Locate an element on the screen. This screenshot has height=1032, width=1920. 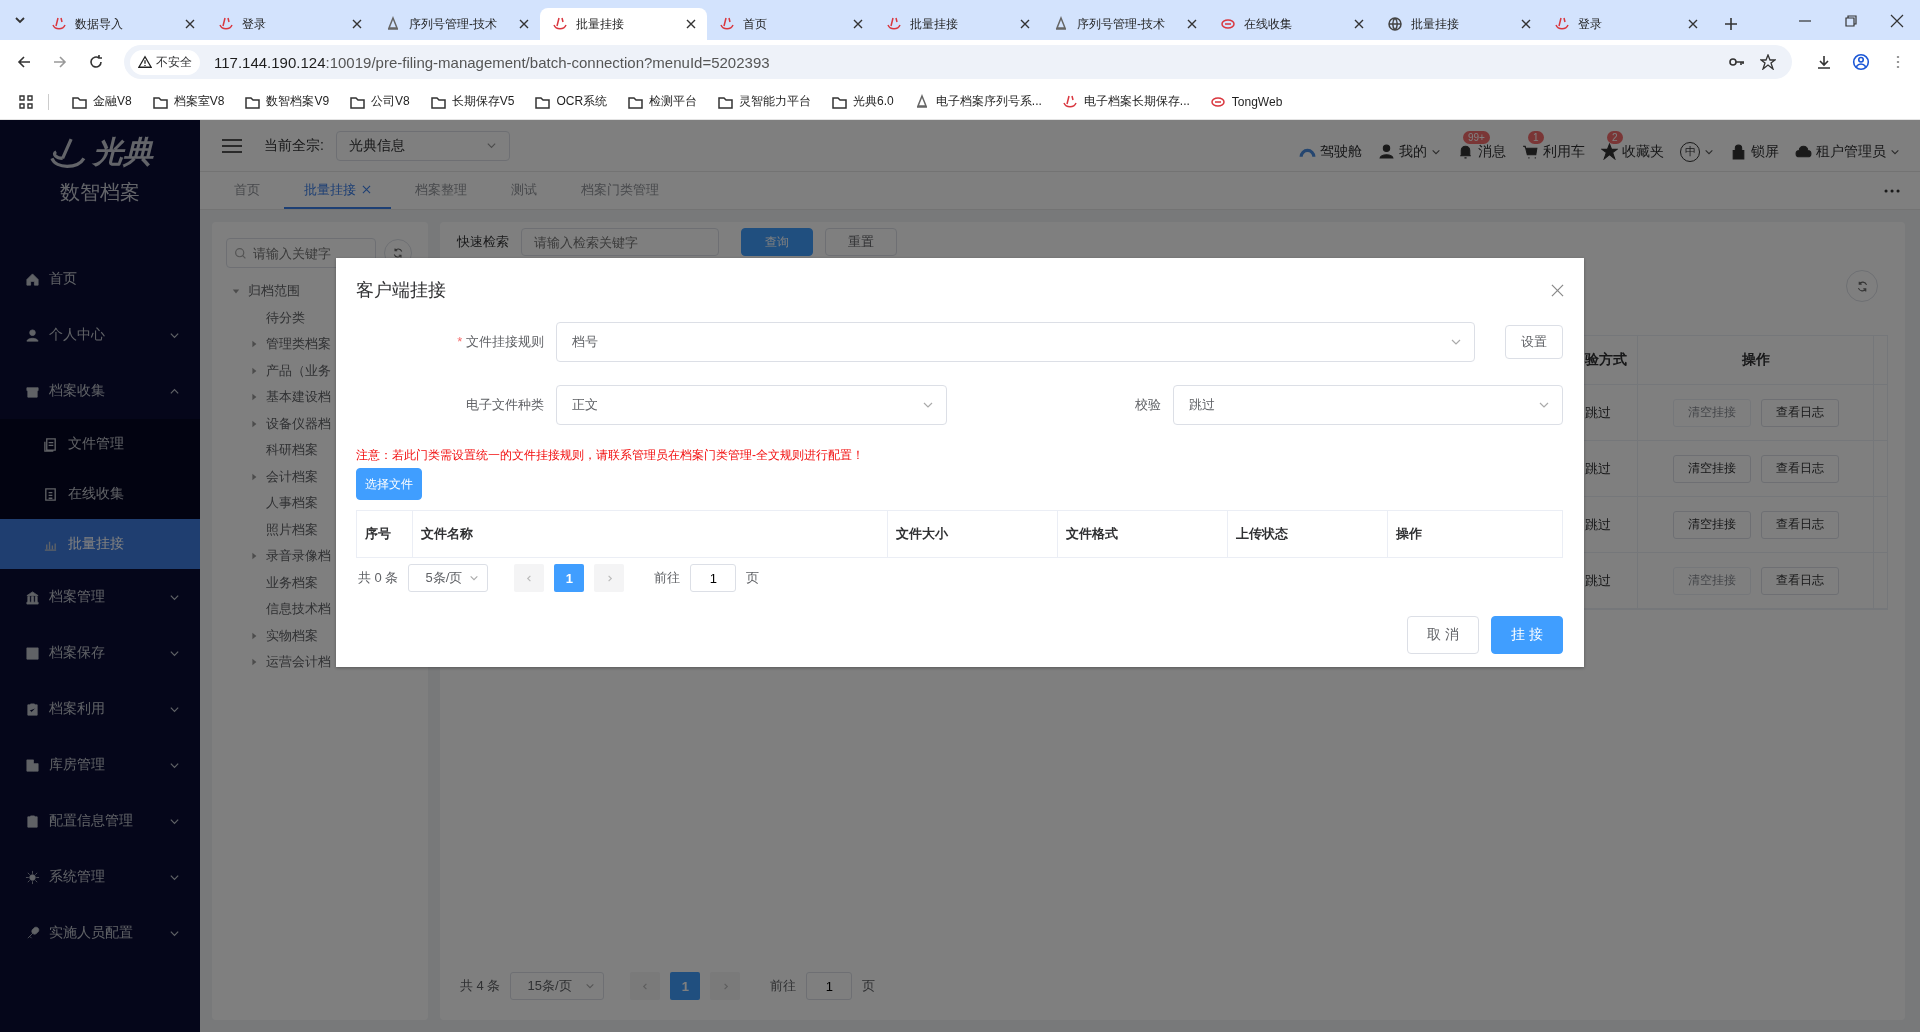
file-type-select: 正文 is located at coordinates (751, 405).